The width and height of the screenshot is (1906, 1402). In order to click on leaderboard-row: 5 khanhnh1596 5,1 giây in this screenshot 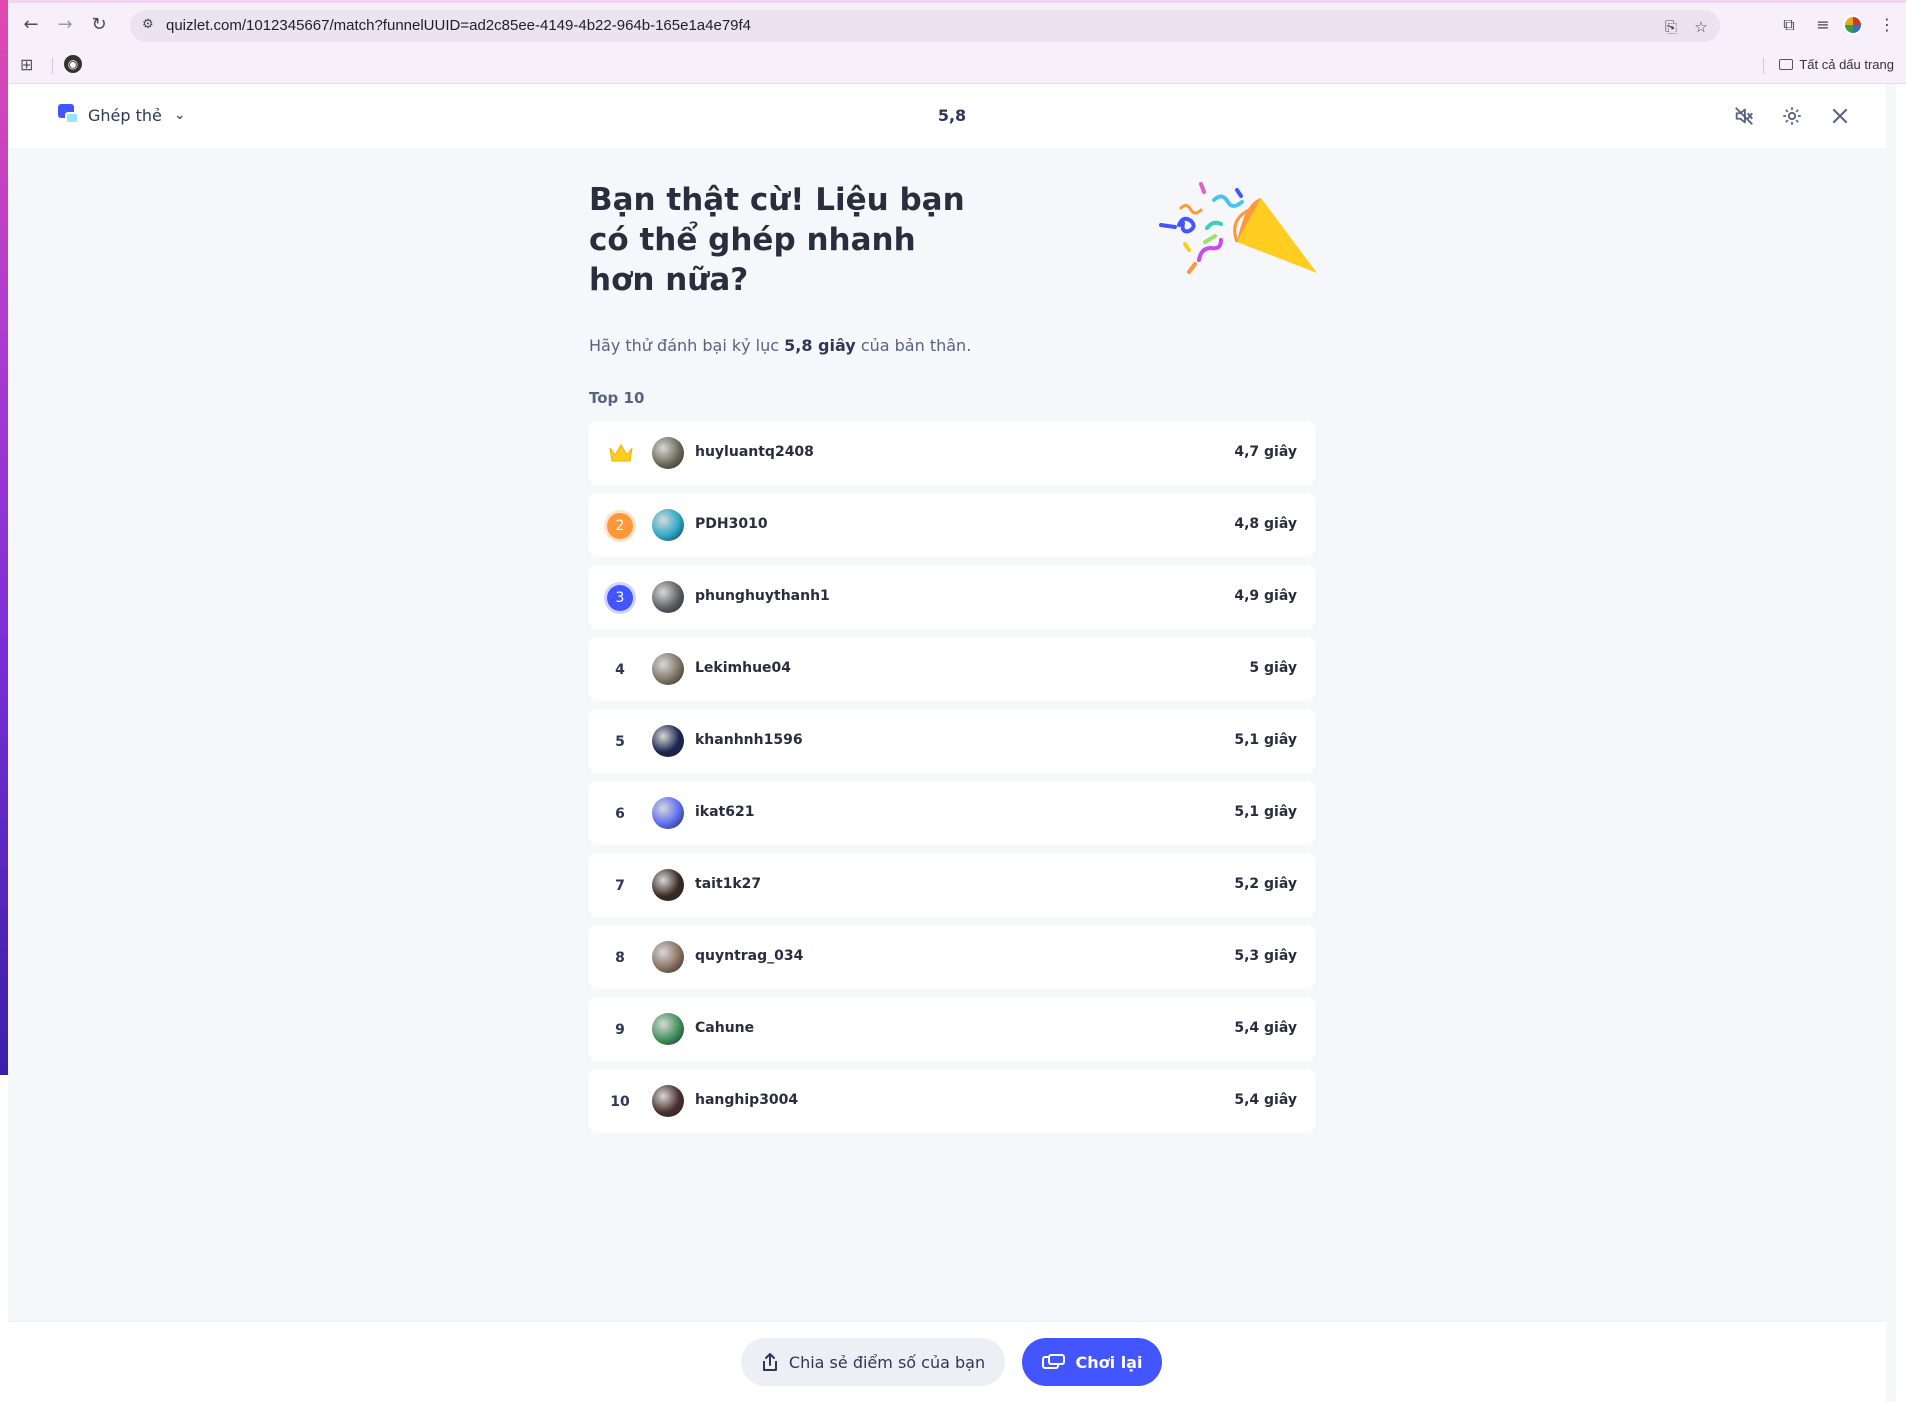, I will do `click(952, 741)`.